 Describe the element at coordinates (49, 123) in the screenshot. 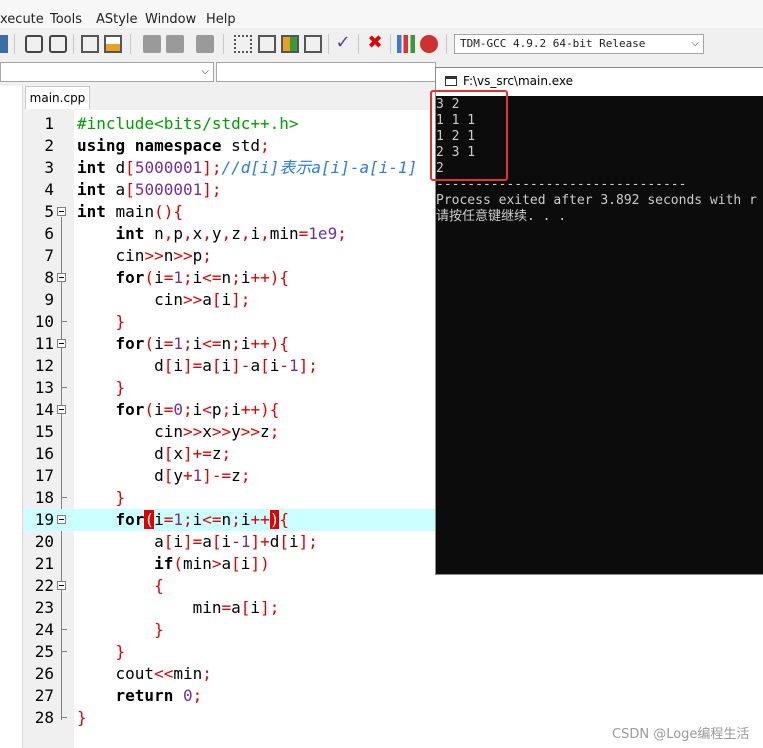

I see `line-number: 1` at that location.